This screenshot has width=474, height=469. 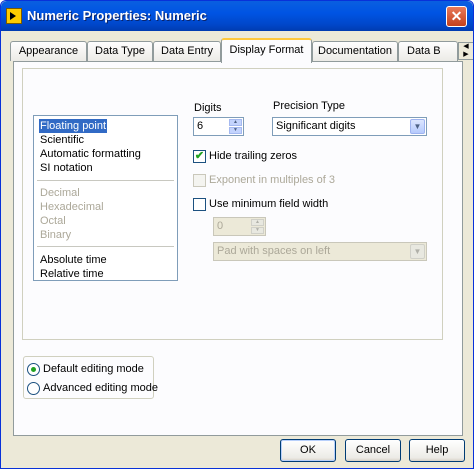 I want to click on list-item-relative-time: Relative time, so click(x=72, y=274).